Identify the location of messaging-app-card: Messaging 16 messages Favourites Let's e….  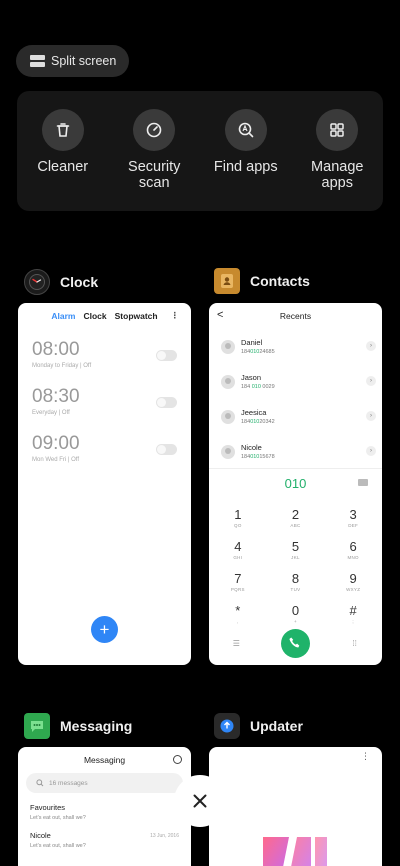
(104, 806).